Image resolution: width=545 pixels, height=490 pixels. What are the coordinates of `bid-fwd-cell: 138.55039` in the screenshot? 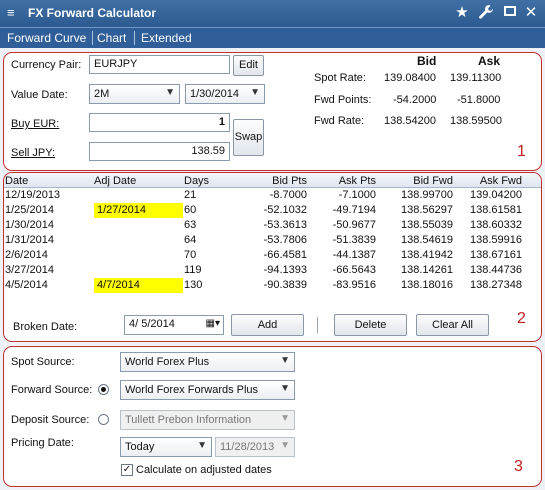 It's located at (427, 225).